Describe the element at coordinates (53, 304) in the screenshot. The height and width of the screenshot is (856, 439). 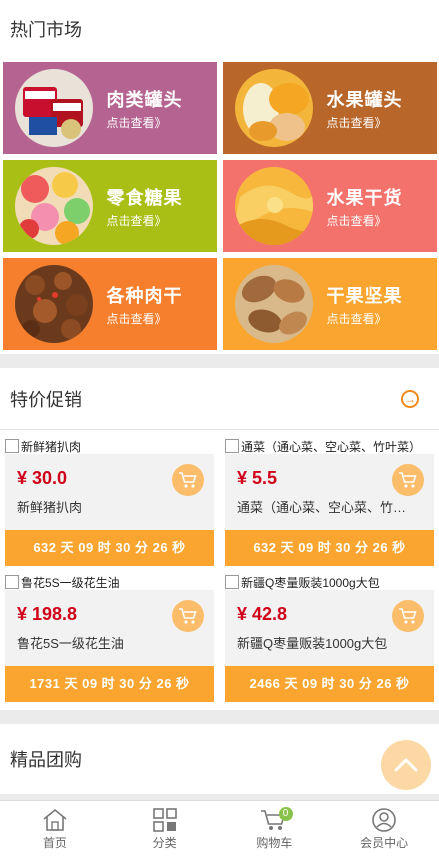
I see `jerky-thumbnail` at that location.